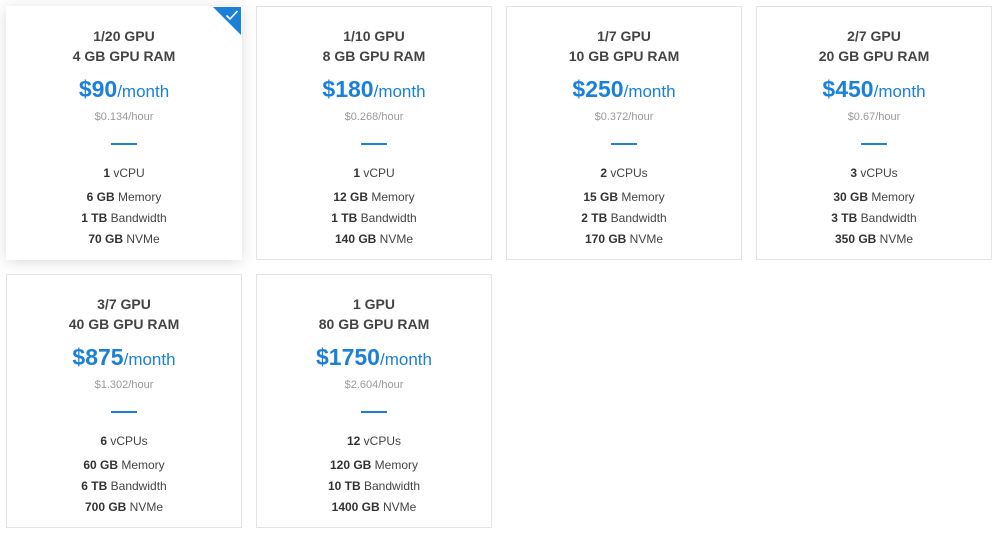  What do you see at coordinates (598, 89) in the screenshot?
I see `price-amount: $250` at bounding box center [598, 89].